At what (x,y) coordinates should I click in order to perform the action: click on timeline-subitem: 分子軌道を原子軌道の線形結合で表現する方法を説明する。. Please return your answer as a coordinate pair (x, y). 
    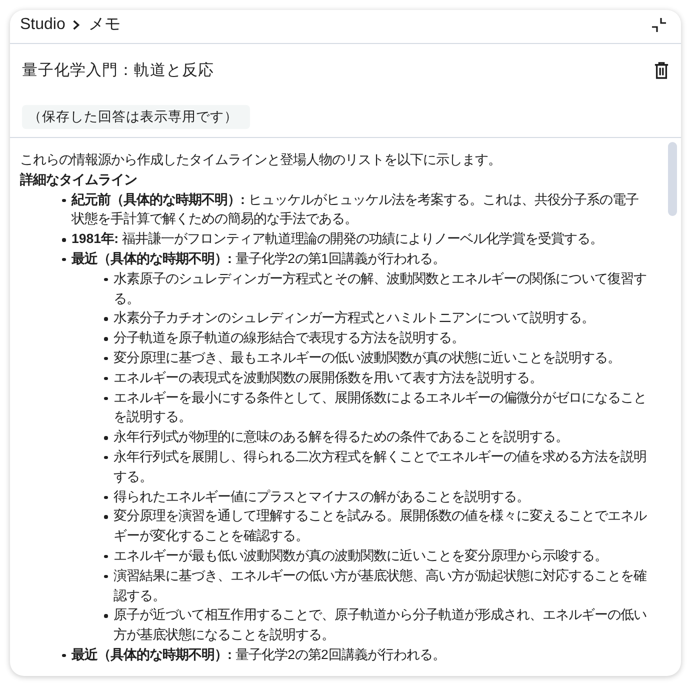
    Looking at the image, I should click on (289, 338).